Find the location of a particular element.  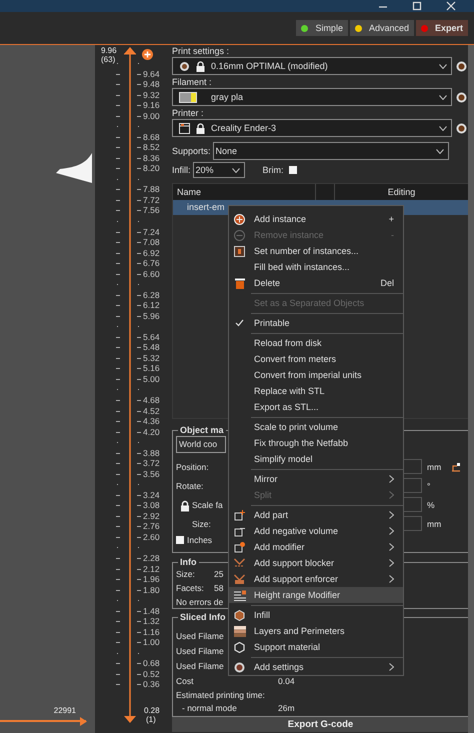

model-drawing is located at coordinates (74, 168).